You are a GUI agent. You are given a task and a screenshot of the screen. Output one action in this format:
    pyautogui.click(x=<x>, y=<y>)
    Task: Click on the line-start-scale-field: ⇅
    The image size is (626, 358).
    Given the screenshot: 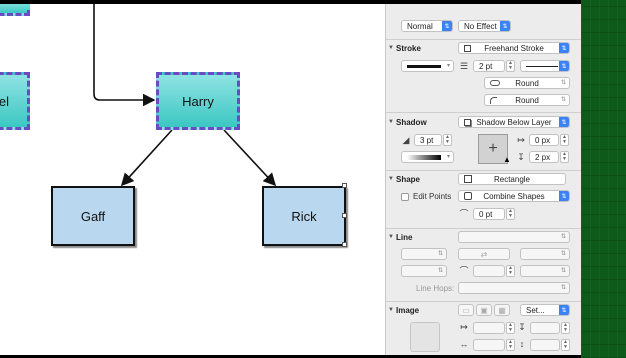 What is the action you would take?
    pyautogui.click(x=424, y=271)
    